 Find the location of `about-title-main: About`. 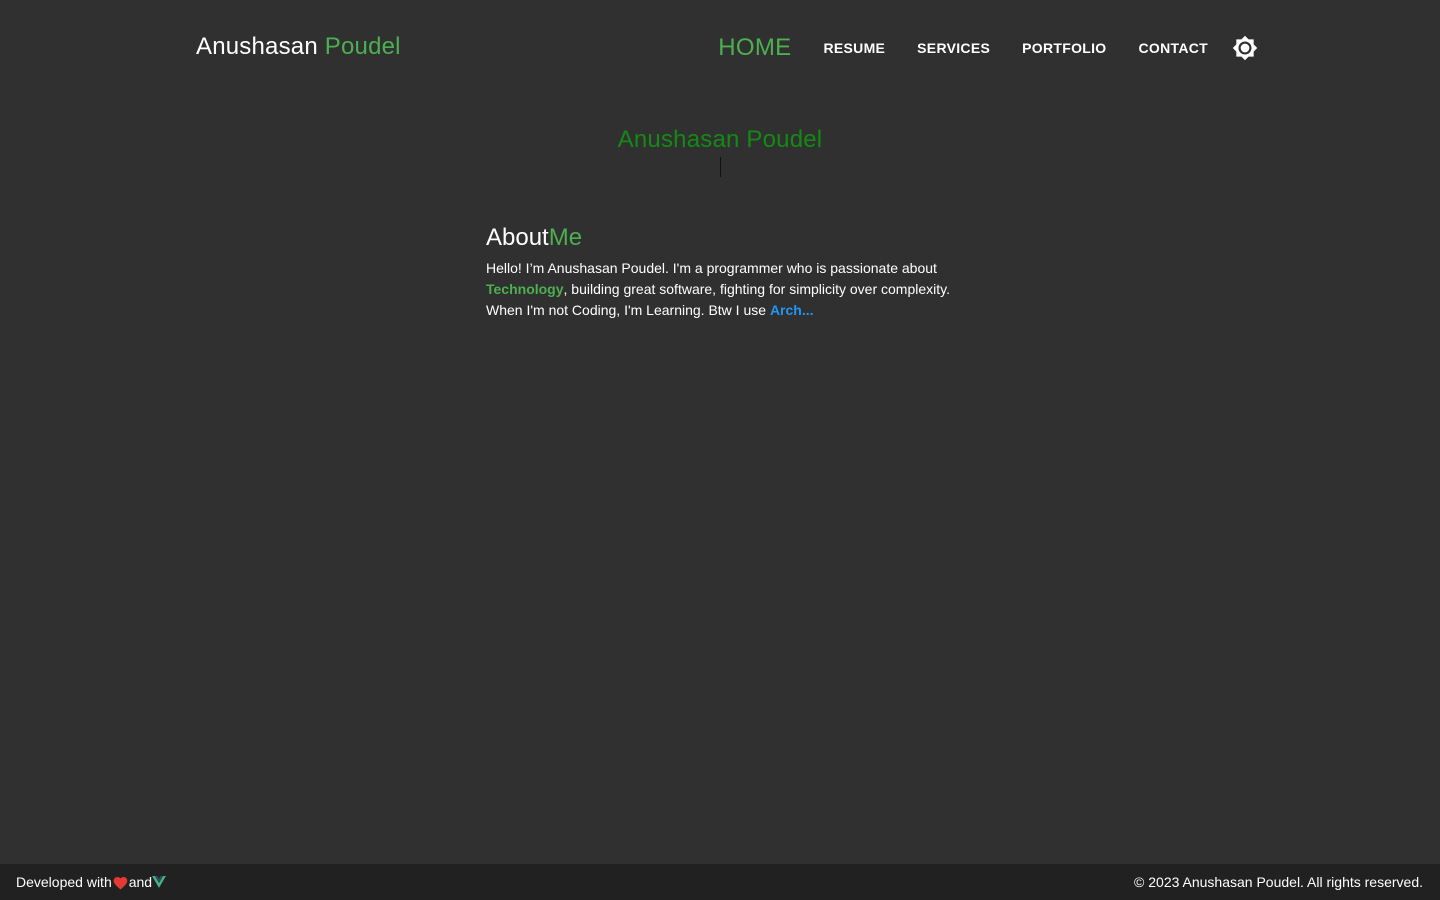

about-title-main: About is located at coordinates (517, 237).